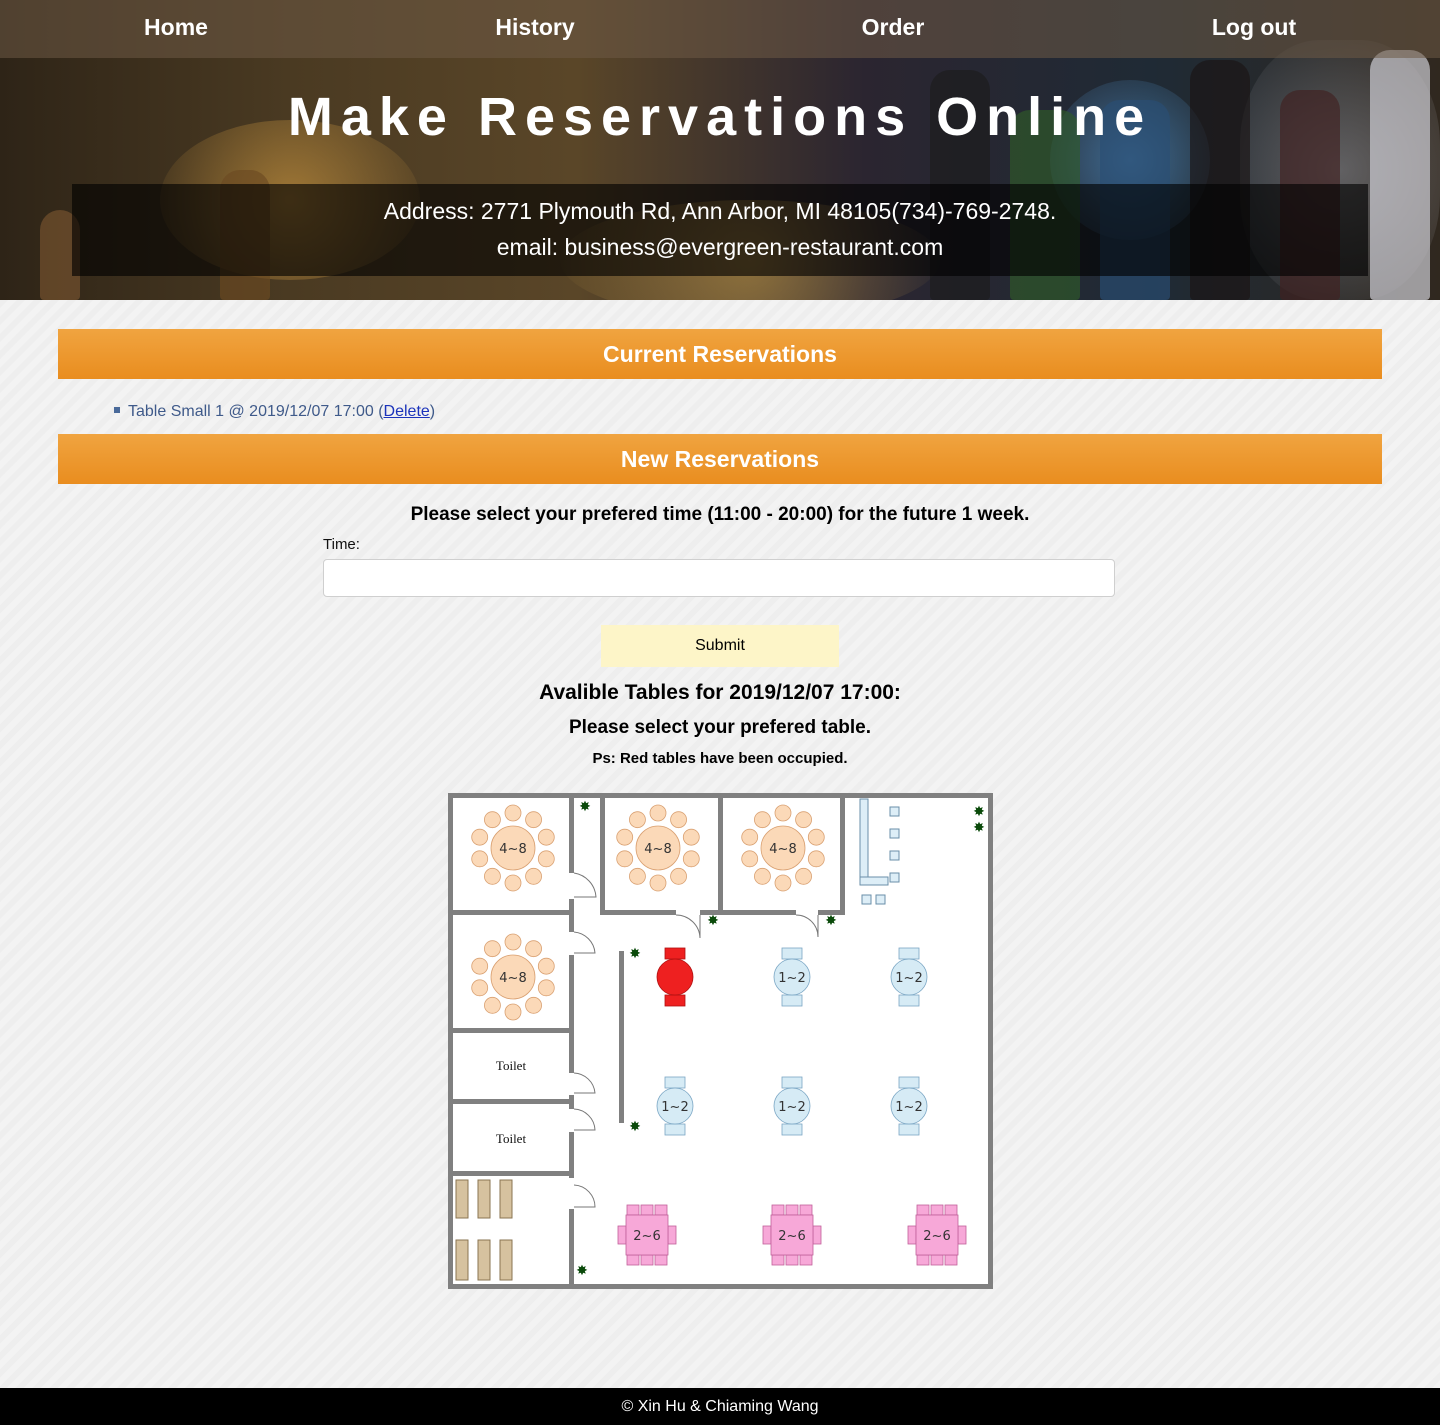 Image resolution: width=1440 pixels, height=1425 pixels. I want to click on delete-reservation-link: Delete, so click(407, 411).